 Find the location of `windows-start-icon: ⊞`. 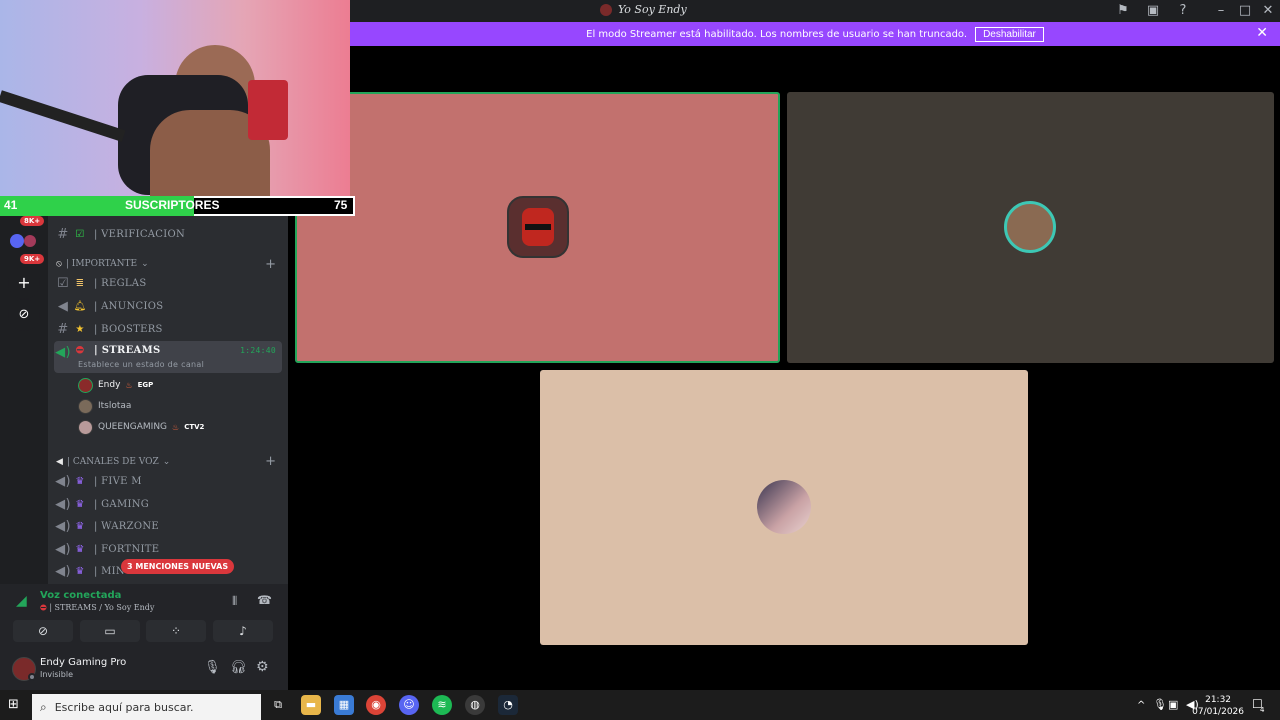

windows-start-icon: ⊞ is located at coordinates (15, 705).